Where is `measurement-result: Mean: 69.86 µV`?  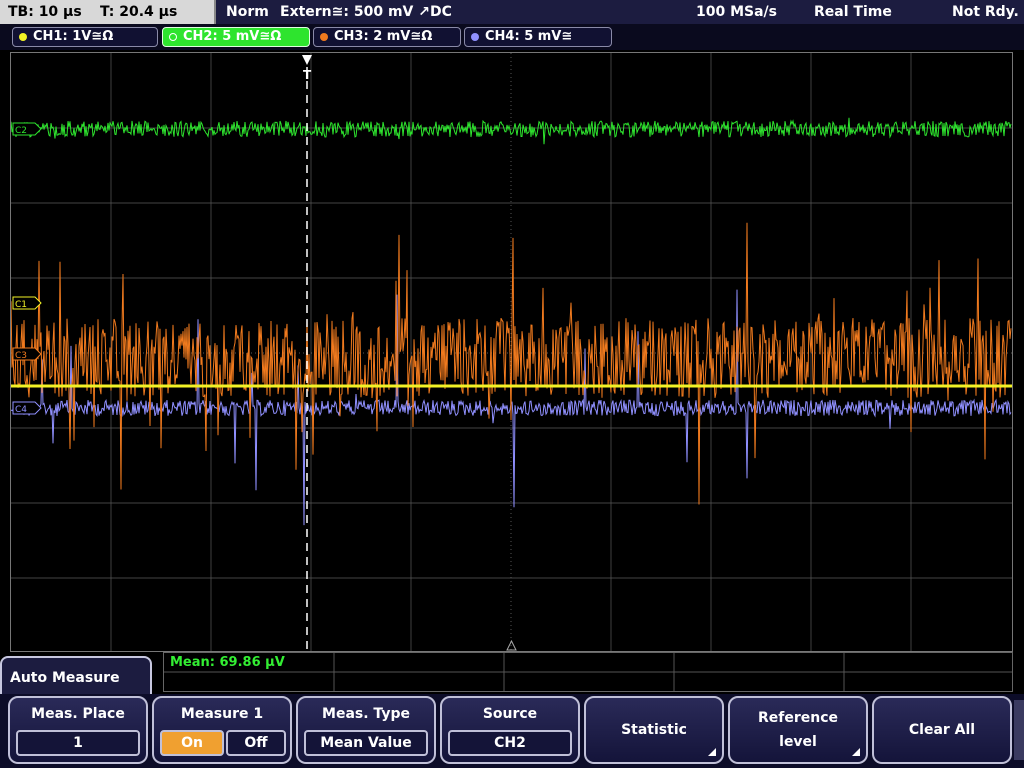
measurement-result: Mean: 69.86 µV is located at coordinates (227, 662).